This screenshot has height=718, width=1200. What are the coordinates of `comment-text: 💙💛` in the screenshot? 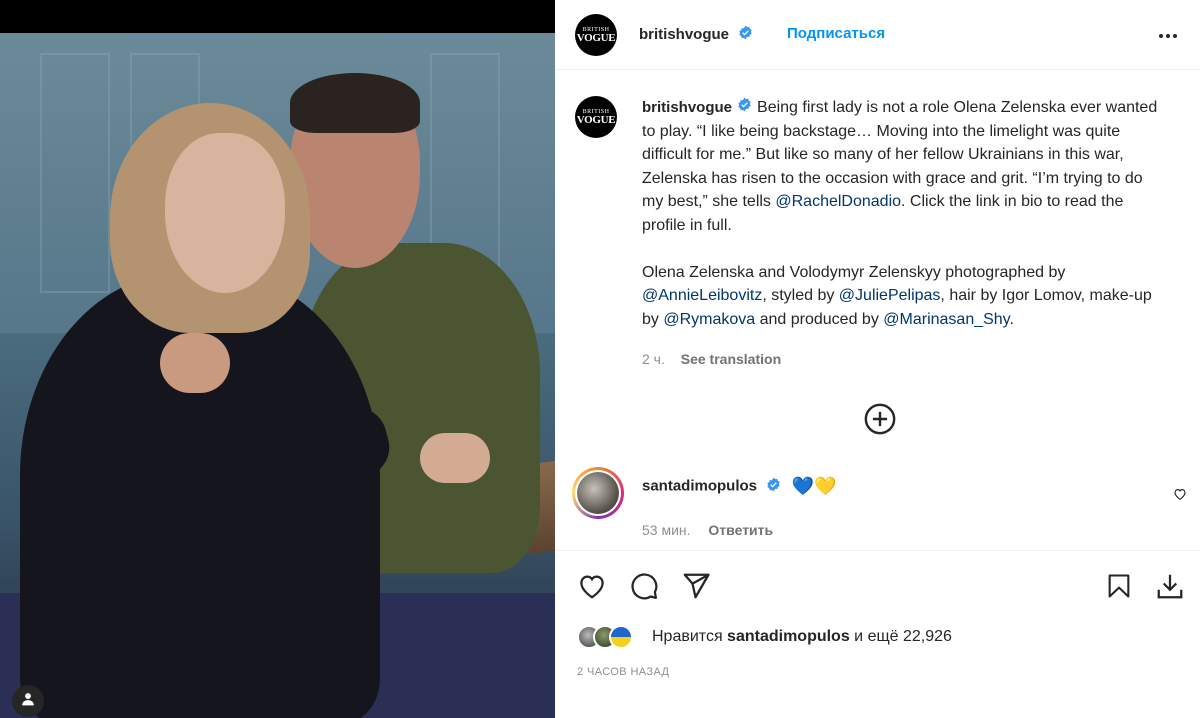 It's located at (814, 486).